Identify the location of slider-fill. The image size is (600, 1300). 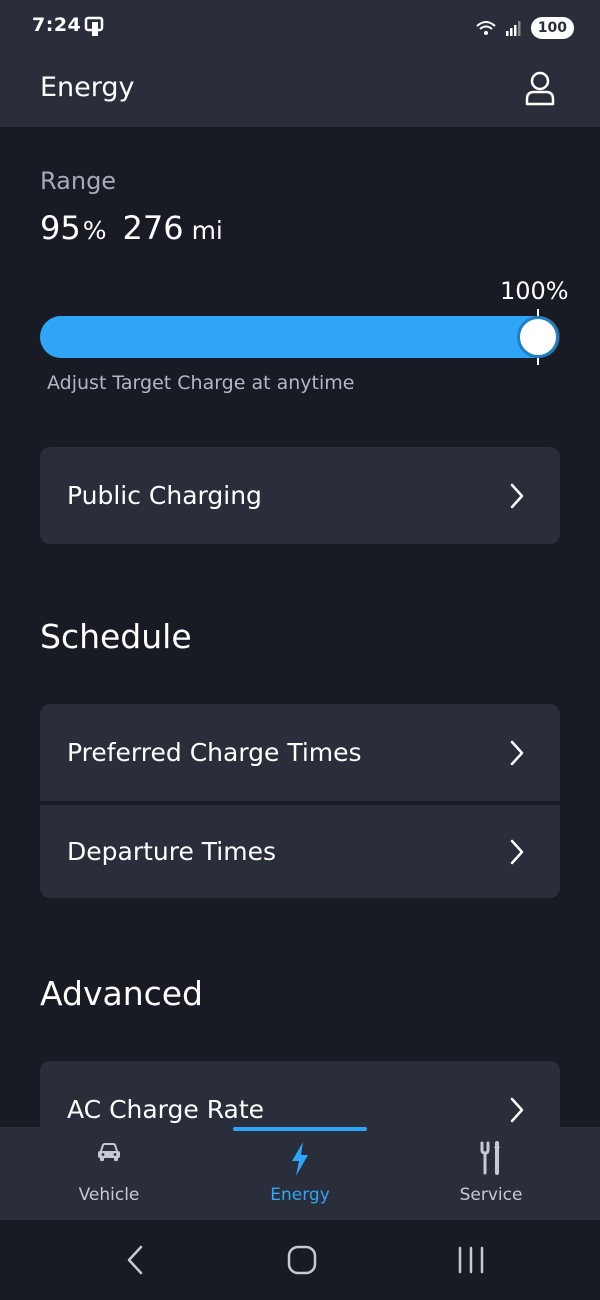
(287, 337).